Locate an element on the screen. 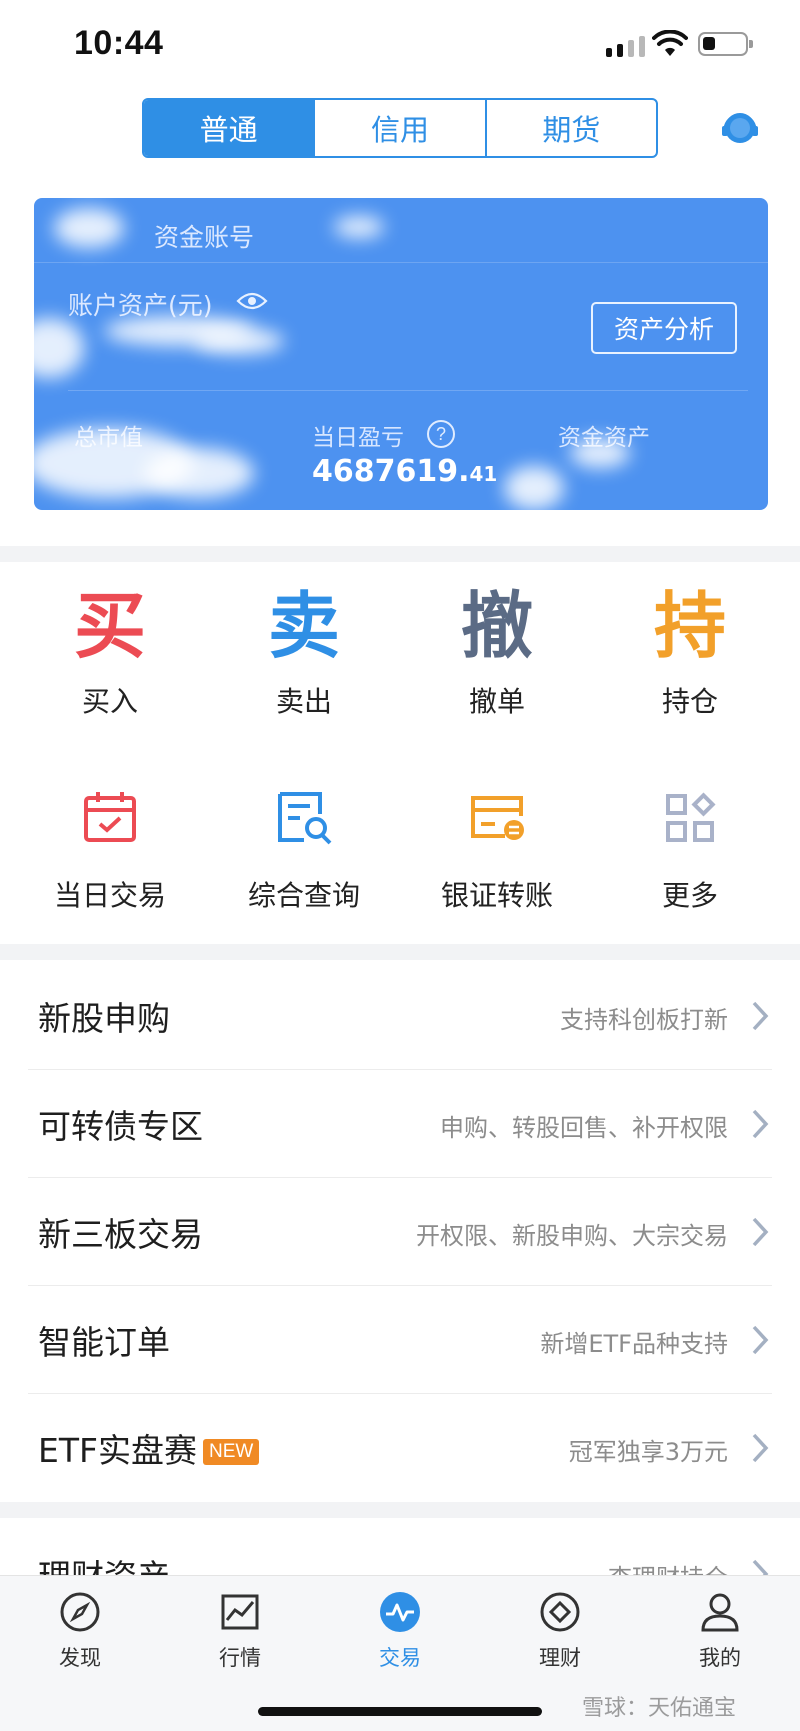  wealth-icon is located at coordinates (560, 1612).